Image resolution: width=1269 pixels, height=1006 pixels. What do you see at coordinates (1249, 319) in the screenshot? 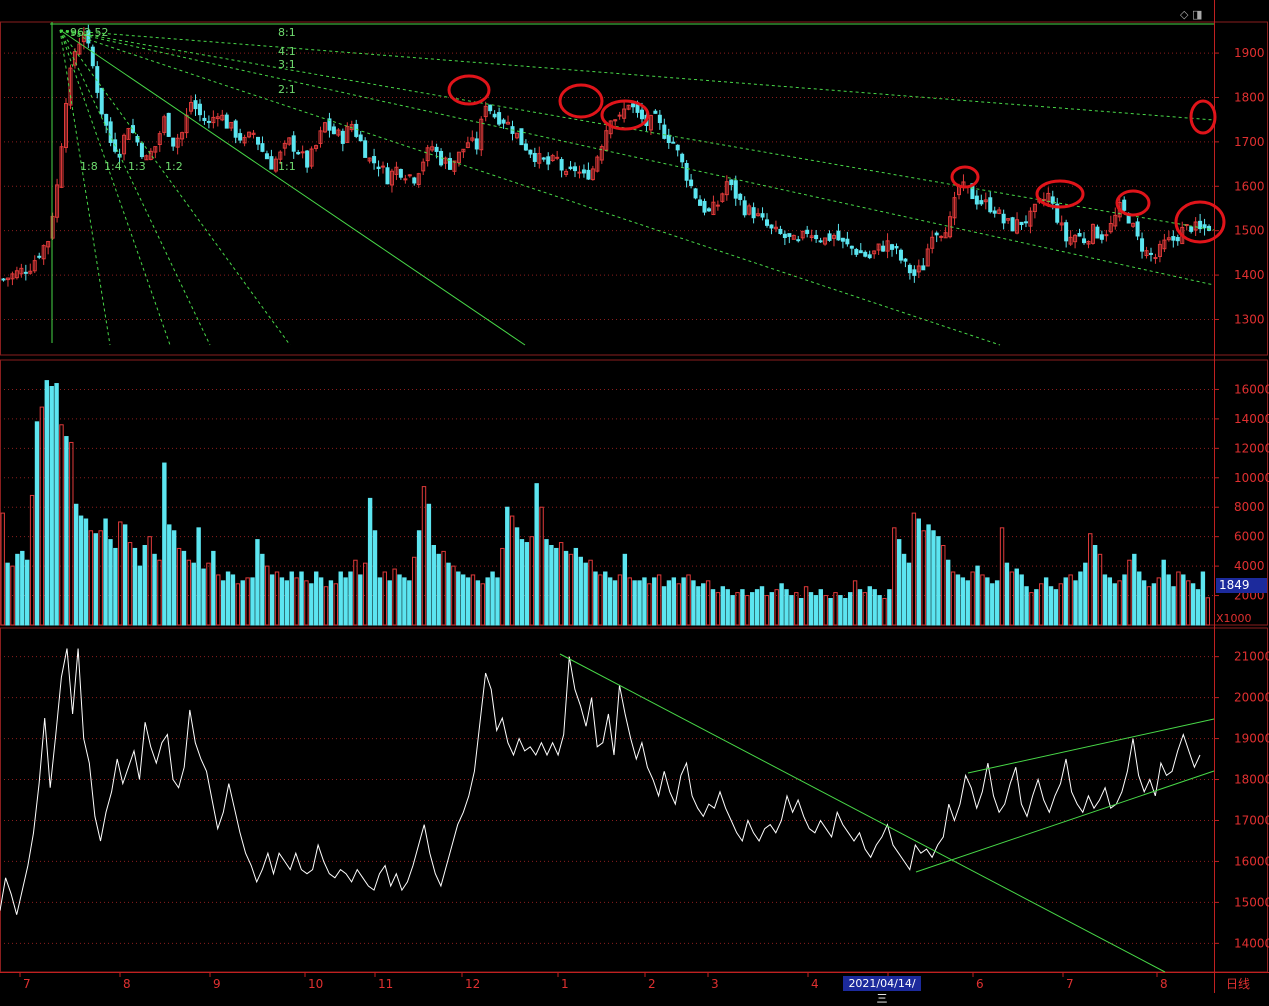
I see `y-tick-label: 1300` at bounding box center [1249, 319].